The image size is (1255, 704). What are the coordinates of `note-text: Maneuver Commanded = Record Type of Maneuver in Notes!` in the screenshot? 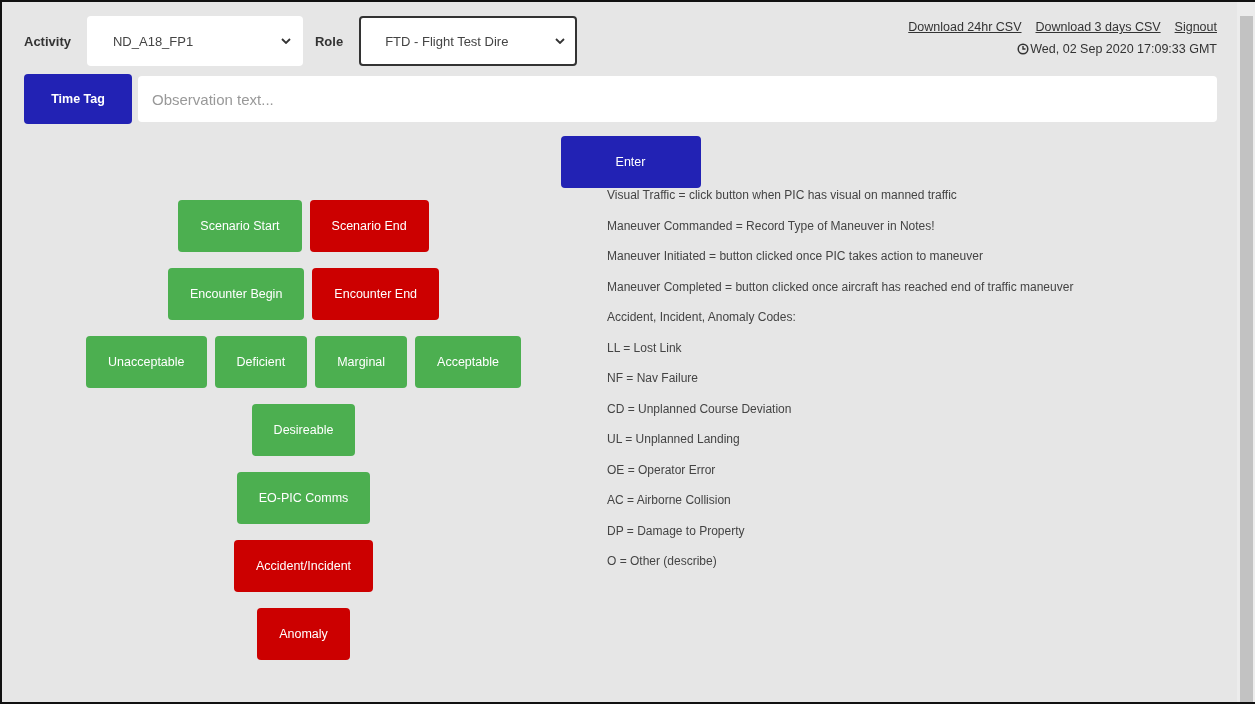 It's located at (771, 226).